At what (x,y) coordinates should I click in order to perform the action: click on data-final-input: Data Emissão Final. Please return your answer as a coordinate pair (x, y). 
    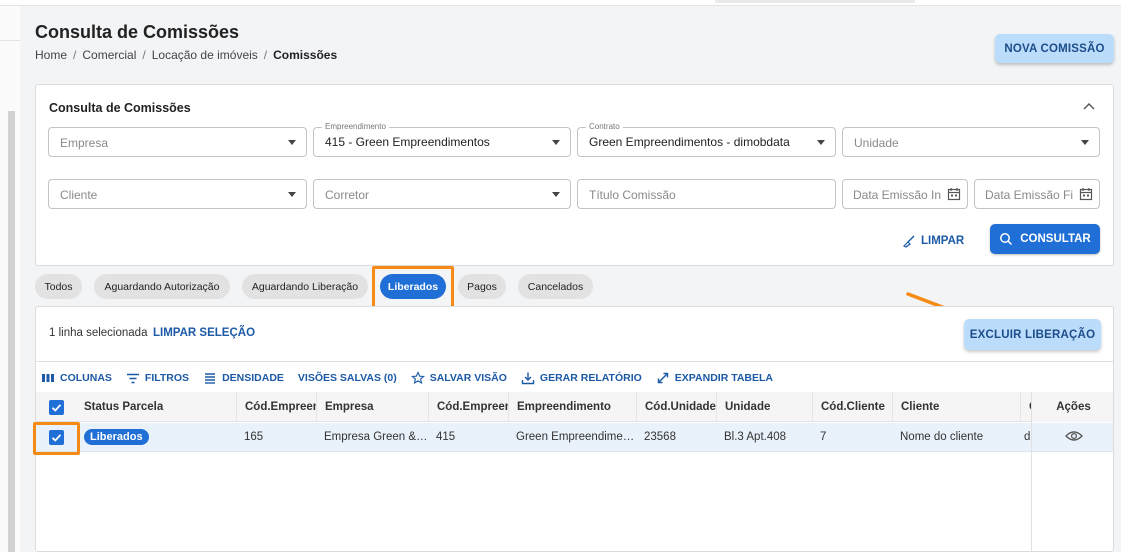
    Looking at the image, I should click on (1037, 194).